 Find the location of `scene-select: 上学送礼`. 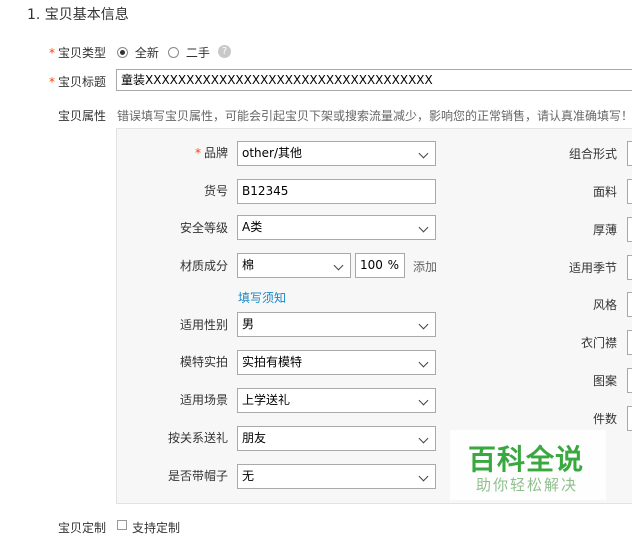

scene-select: 上学送礼 is located at coordinates (336, 400).